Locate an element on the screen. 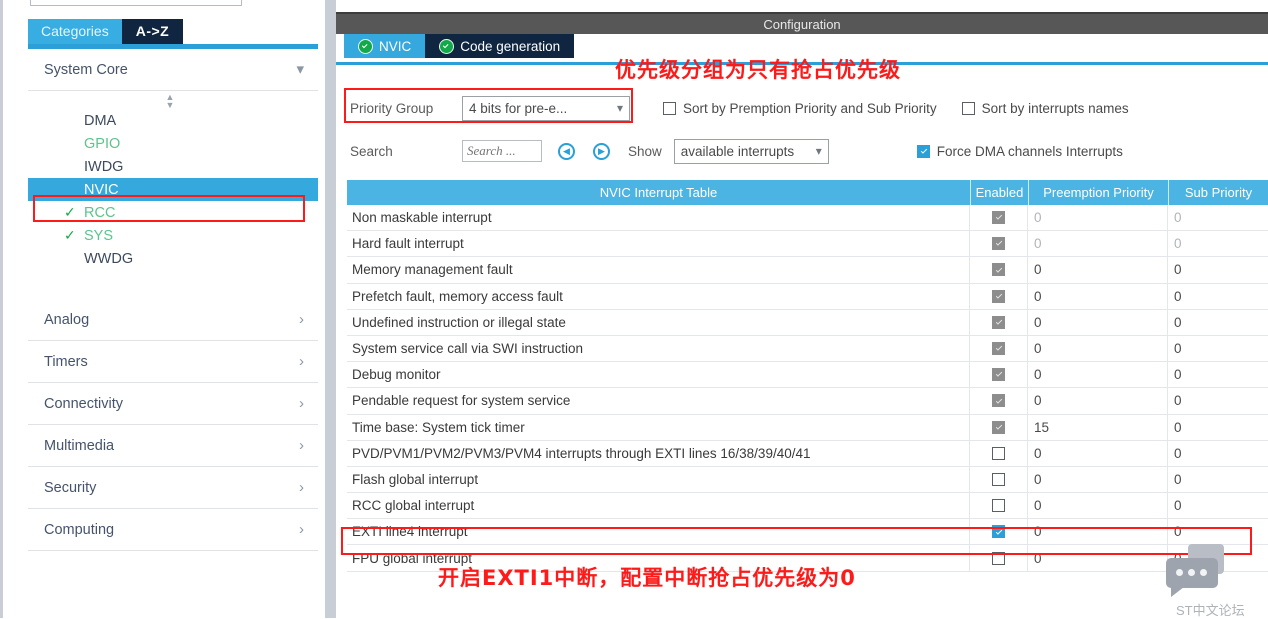  priority-group-select: 4 bits for pre-e... ▾ is located at coordinates (546, 108).